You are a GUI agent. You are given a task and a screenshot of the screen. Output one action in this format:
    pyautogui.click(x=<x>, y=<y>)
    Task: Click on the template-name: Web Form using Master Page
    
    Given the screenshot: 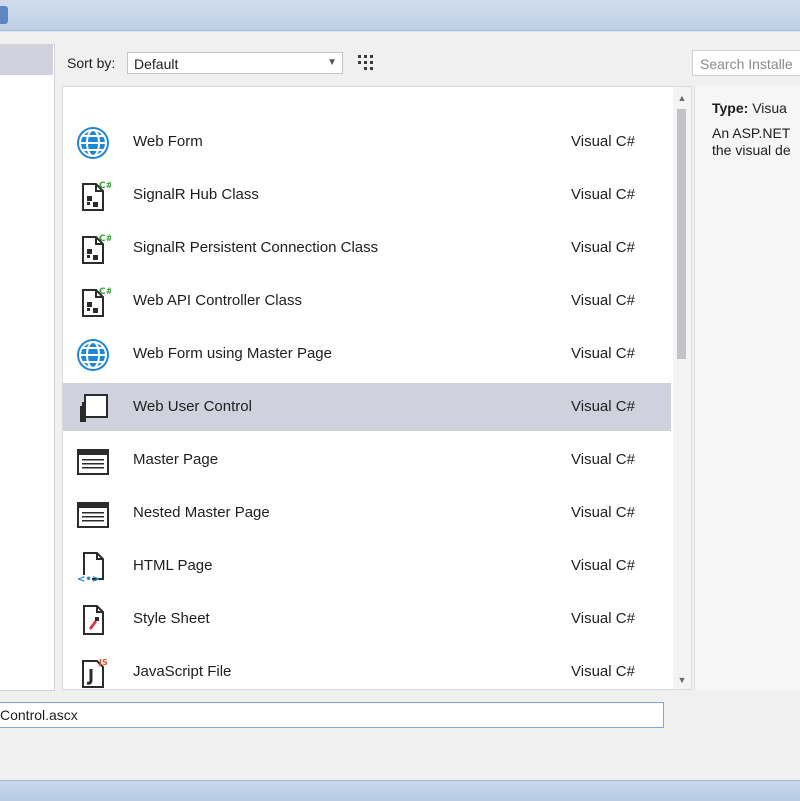 What is the action you would take?
    pyautogui.click(x=232, y=353)
    